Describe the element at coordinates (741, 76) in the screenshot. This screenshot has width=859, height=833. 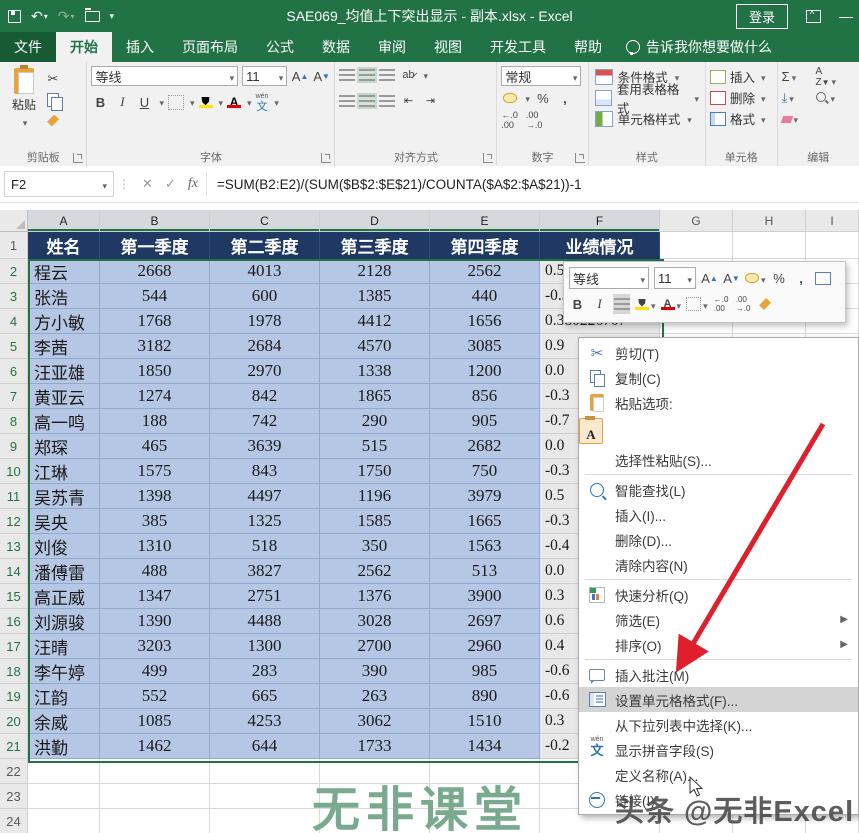
I see `insert-cells-button: 插入` at that location.